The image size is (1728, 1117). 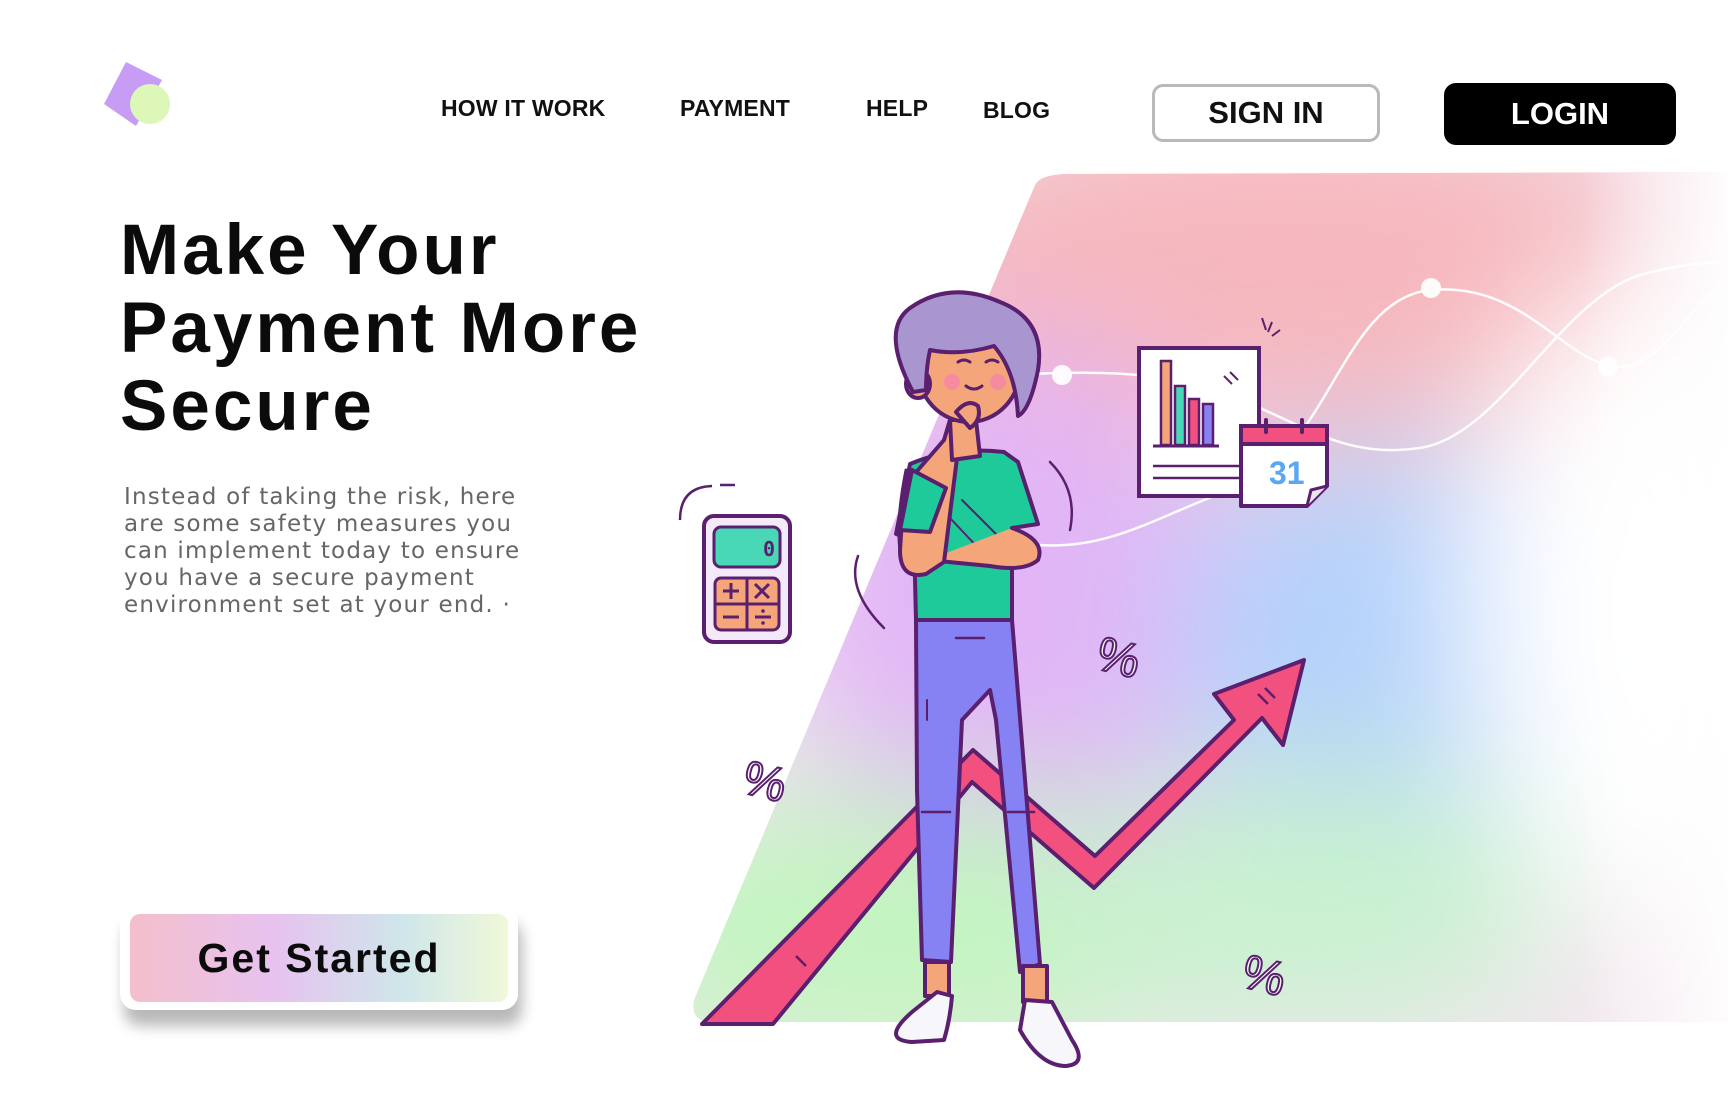 I want to click on sign-in-button: SIGN IN, so click(x=1266, y=113).